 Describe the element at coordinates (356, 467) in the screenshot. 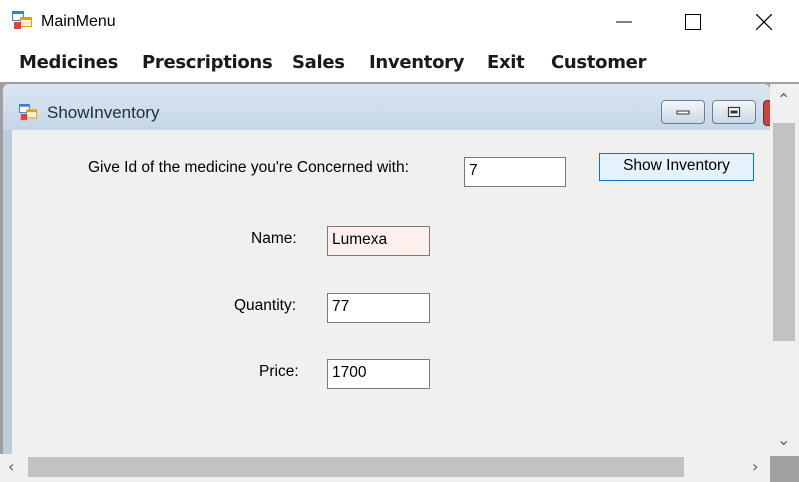

I see `horizontal-scroll-thumb` at that location.